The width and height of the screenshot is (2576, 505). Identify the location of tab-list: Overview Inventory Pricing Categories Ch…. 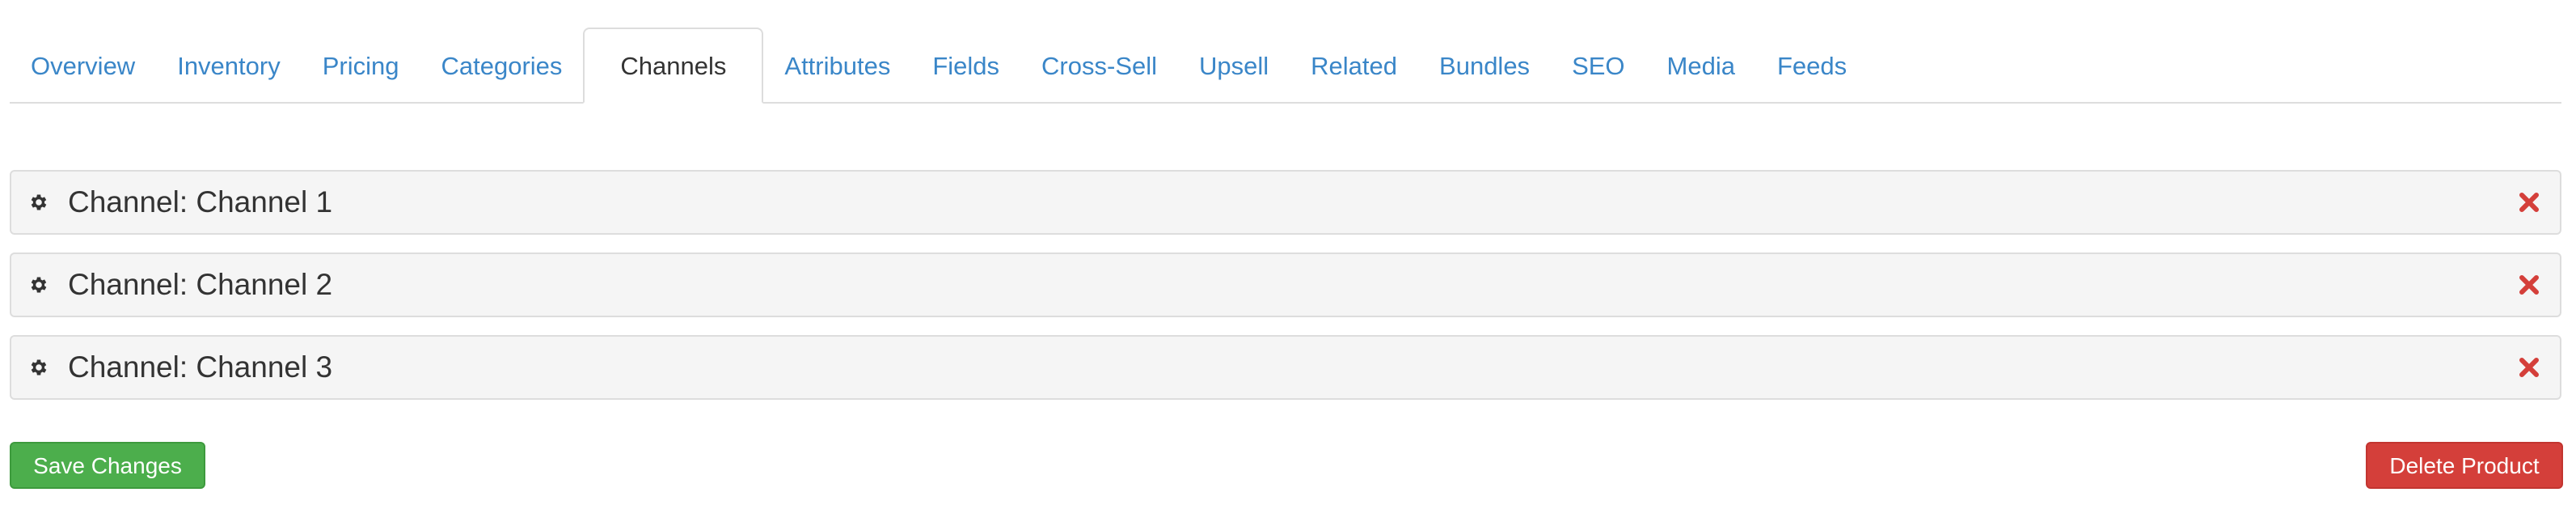
(939, 66).